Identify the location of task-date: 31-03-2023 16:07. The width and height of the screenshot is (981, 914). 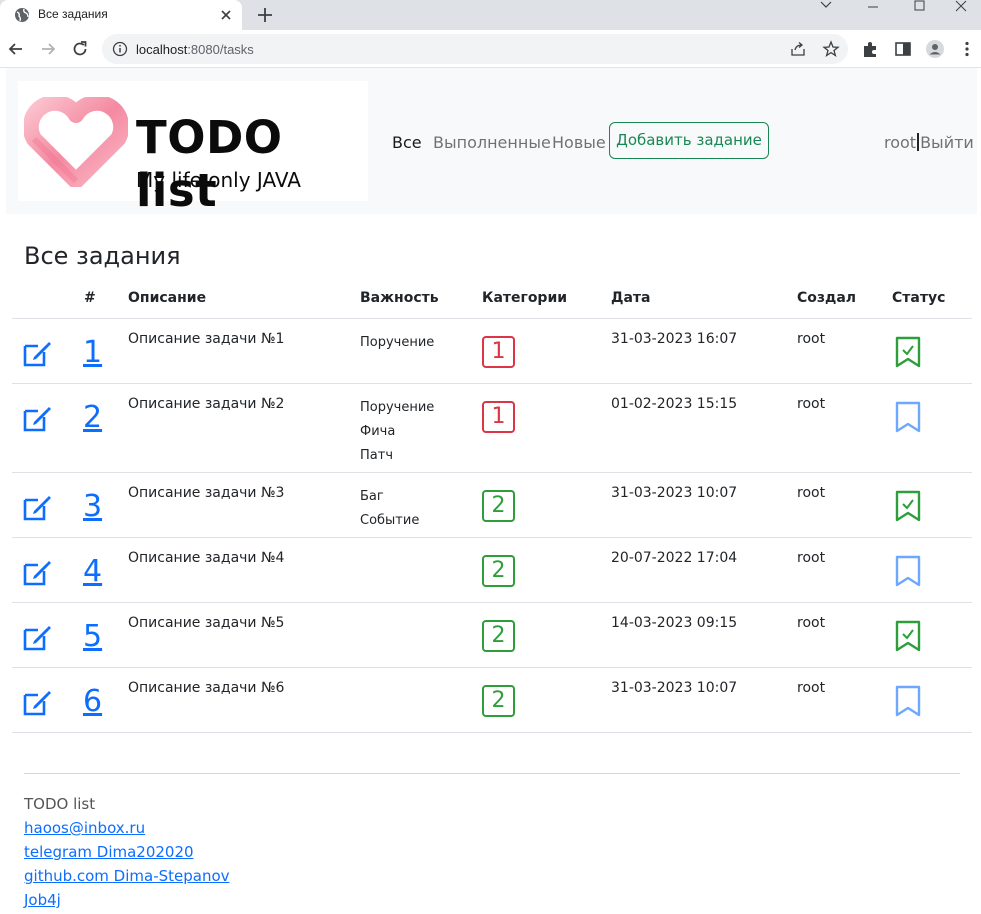
(674, 339).